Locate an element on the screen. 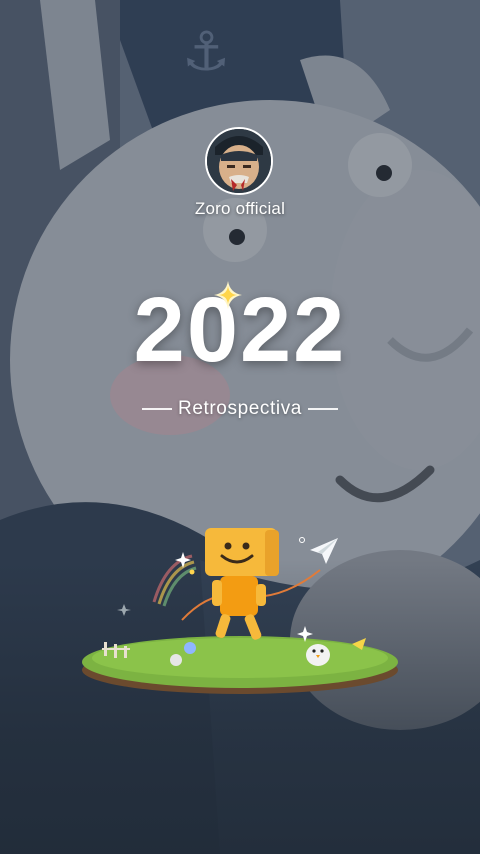  sparkle-icon is located at coordinates (228, 295).